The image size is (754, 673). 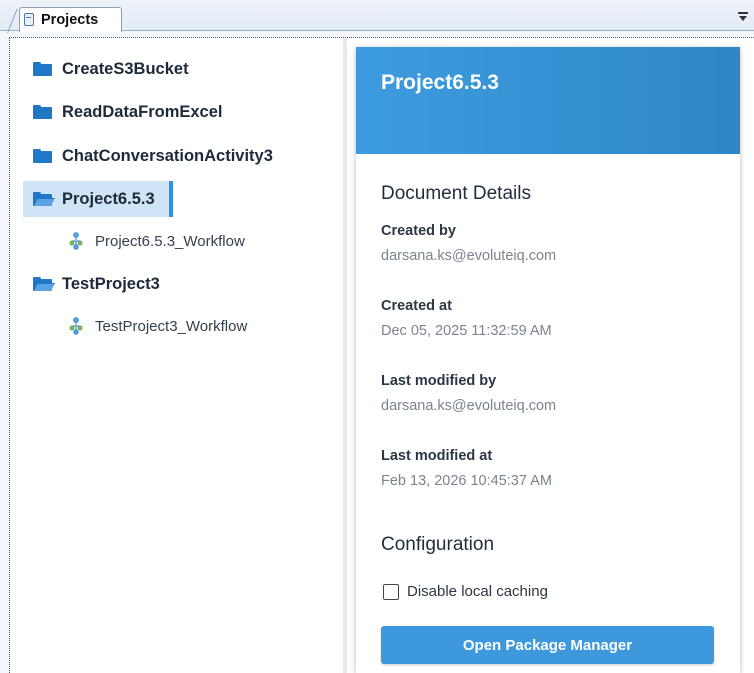 What do you see at coordinates (29, 19) in the screenshot?
I see `document-icon` at bounding box center [29, 19].